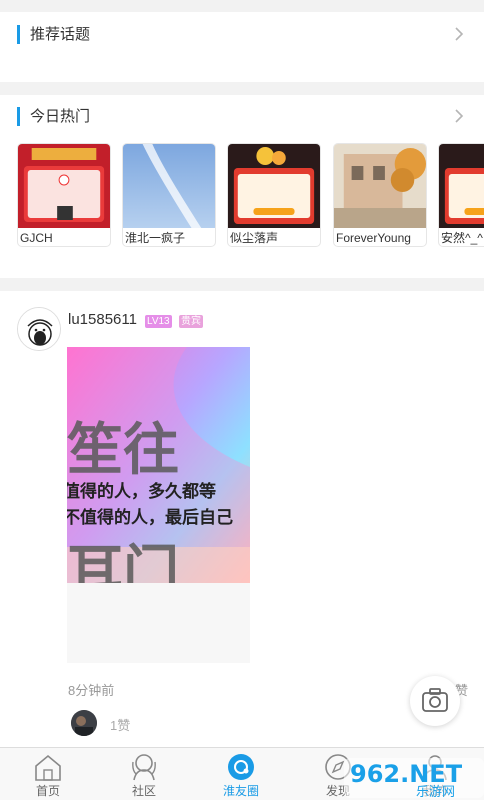 This screenshot has width=484, height=800. Describe the element at coordinates (102, 320) in the screenshot. I see `username: lu1585611` at that location.